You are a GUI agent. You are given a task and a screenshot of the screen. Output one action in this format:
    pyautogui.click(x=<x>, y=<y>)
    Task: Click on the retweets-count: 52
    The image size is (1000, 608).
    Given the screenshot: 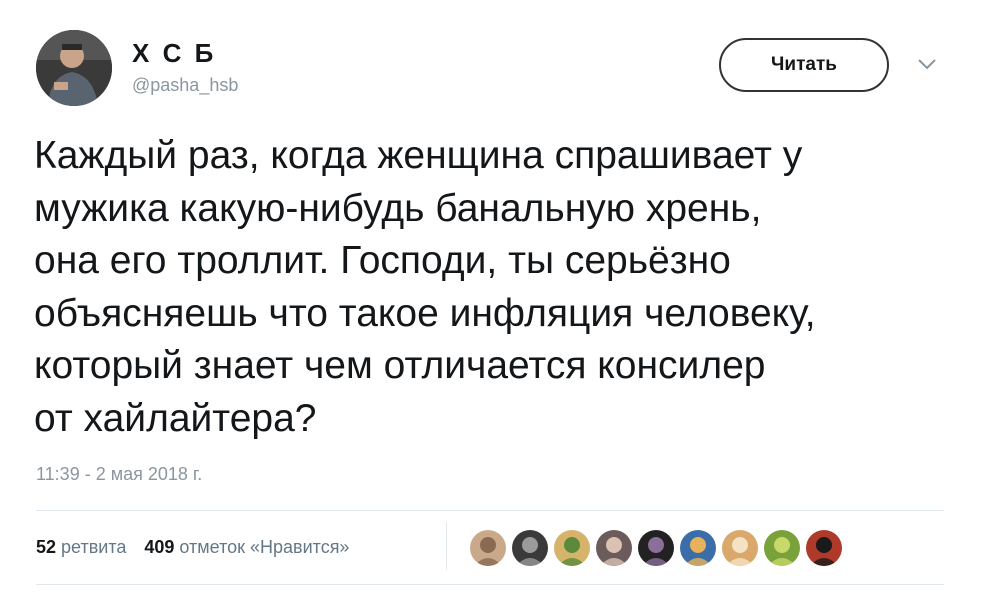 What is the action you would take?
    pyautogui.click(x=46, y=547)
    